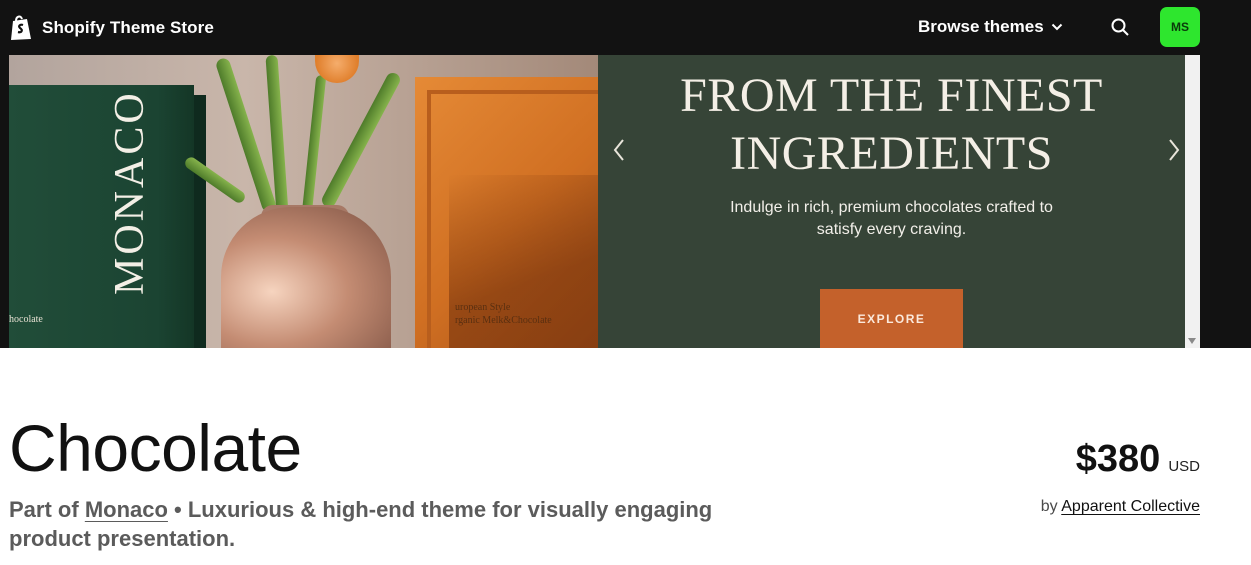 The width and height of the screenshot is (1251, 565). Describe the element at coordinates (126, 509) in the screenshot. I see `collection-link: Monaco` at that location.